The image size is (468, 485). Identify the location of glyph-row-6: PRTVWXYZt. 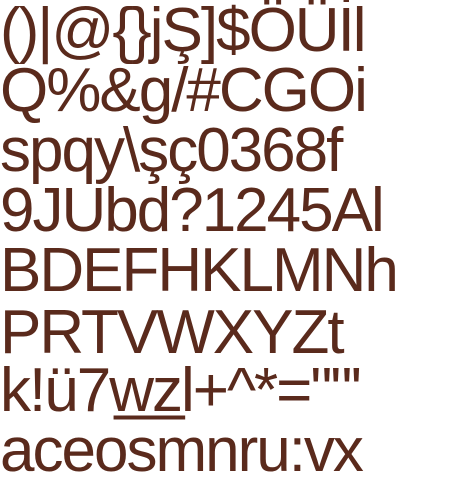
(172, 332).